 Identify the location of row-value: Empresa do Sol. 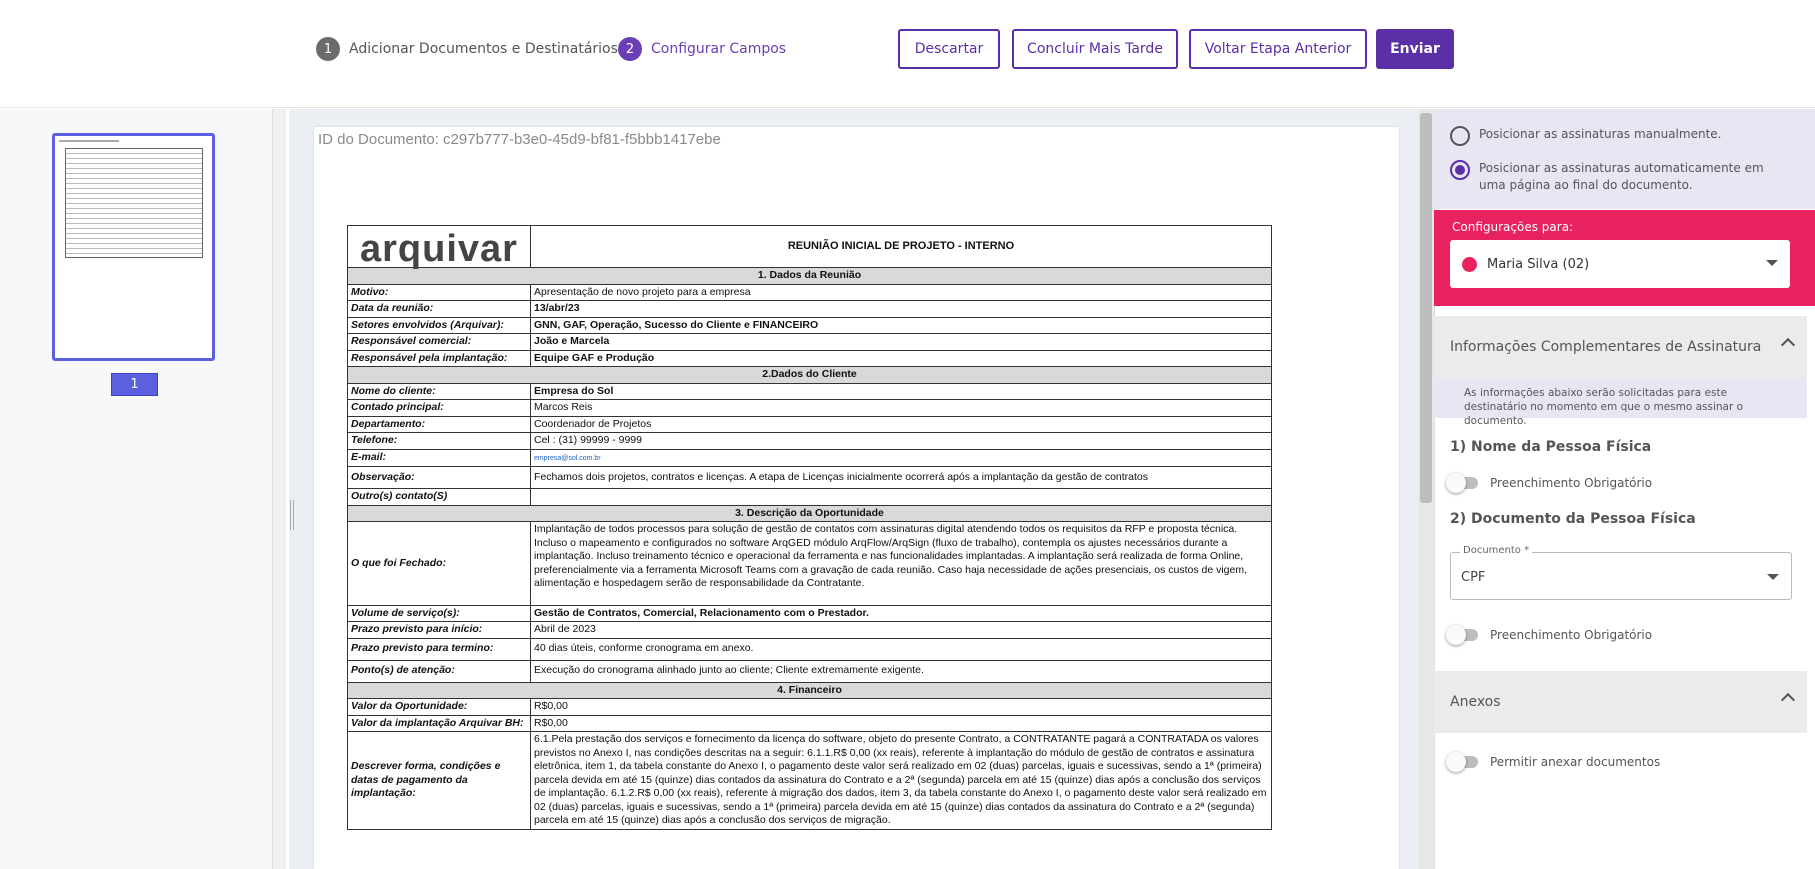
(901, 391).